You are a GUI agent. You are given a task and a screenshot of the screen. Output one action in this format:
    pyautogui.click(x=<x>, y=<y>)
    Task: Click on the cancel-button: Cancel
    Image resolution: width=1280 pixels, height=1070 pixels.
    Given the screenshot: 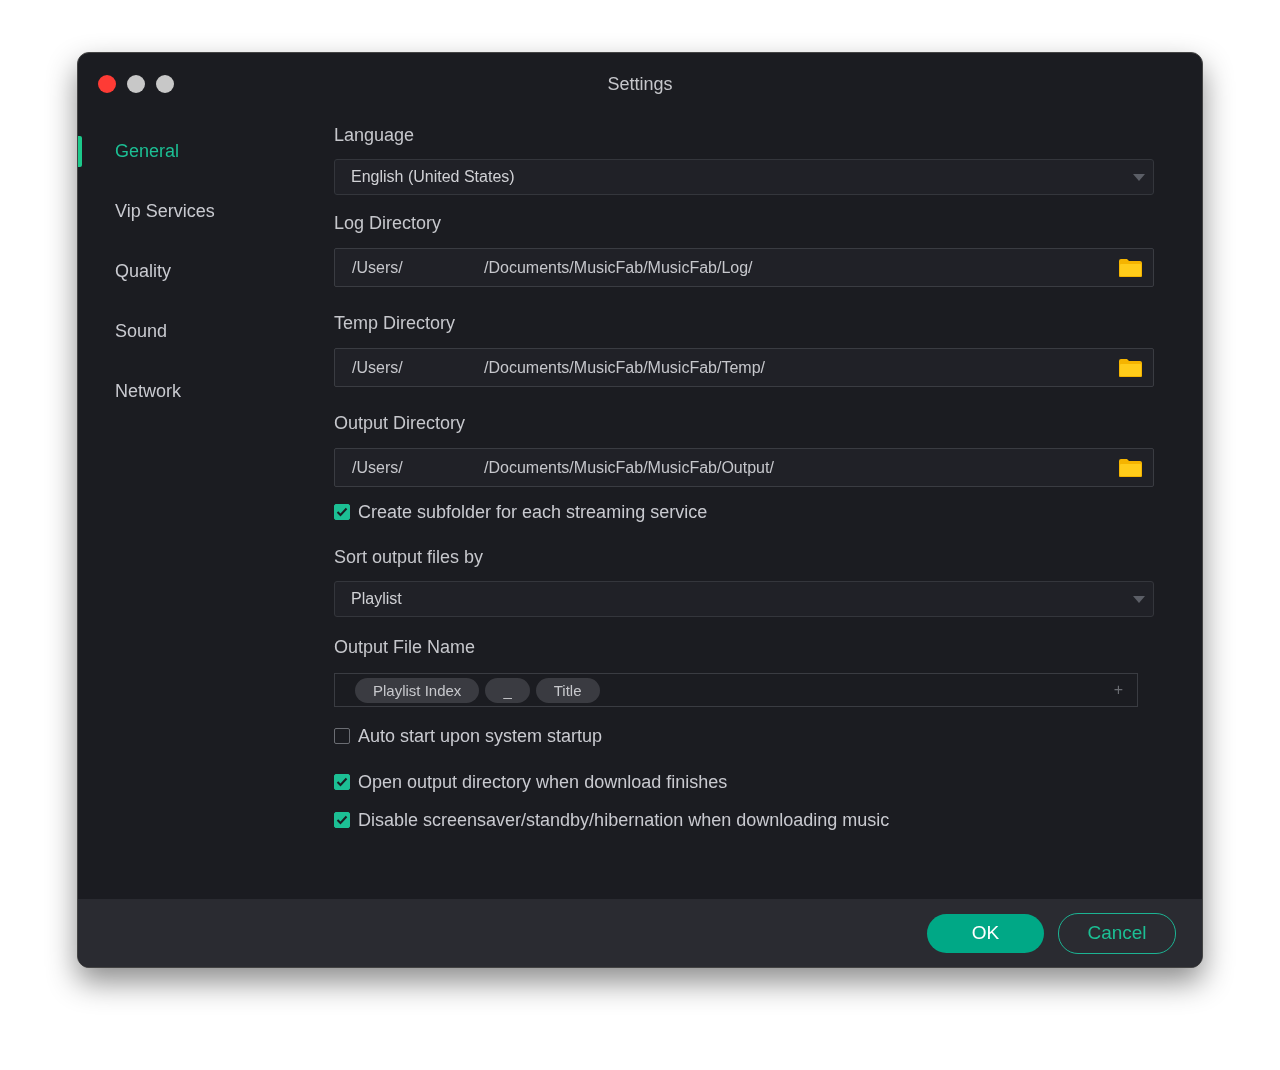 What is the action you would take?
    pyautogui.click(x=1117, y=933)
    